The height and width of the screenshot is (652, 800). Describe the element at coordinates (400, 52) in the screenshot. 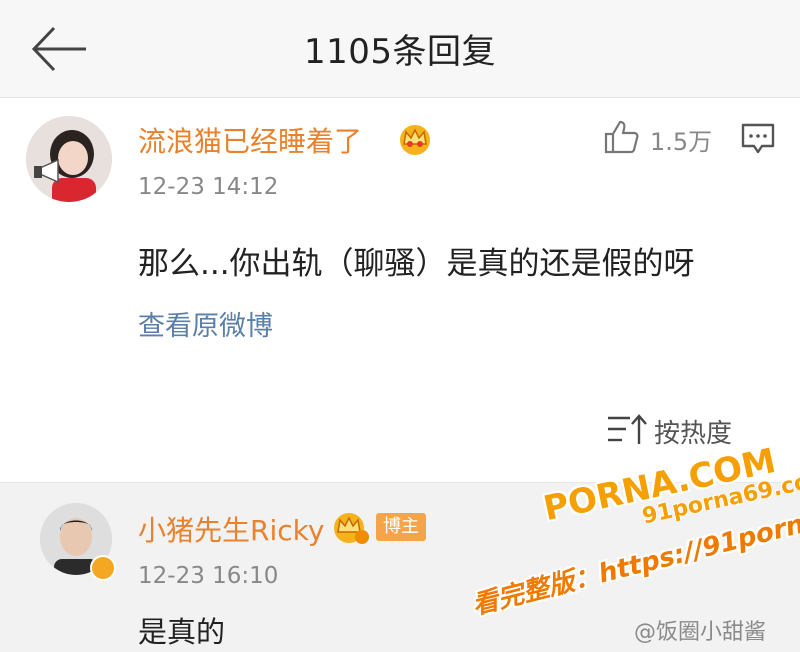

I see `page-title: 1105条回复` at that location.